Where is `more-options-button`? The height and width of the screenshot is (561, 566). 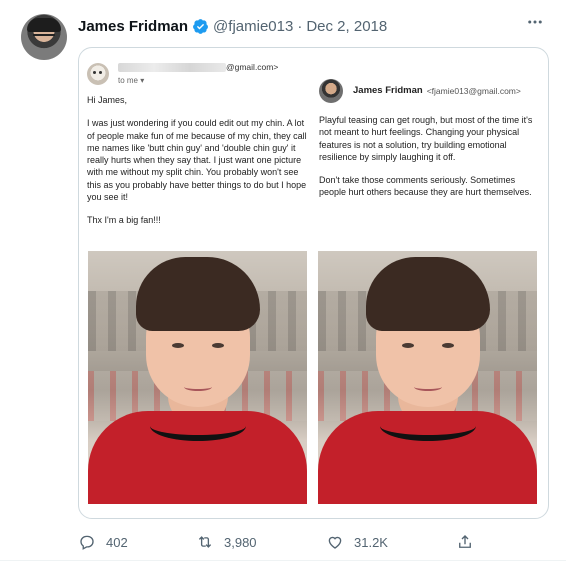
more-options-button is located at coordinates (535, 24).